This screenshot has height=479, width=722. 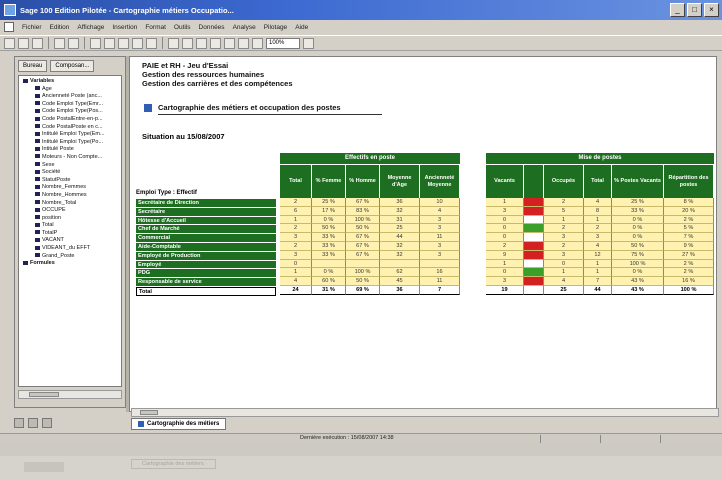 I want to click on status-divider, so click(x=540, y=439).